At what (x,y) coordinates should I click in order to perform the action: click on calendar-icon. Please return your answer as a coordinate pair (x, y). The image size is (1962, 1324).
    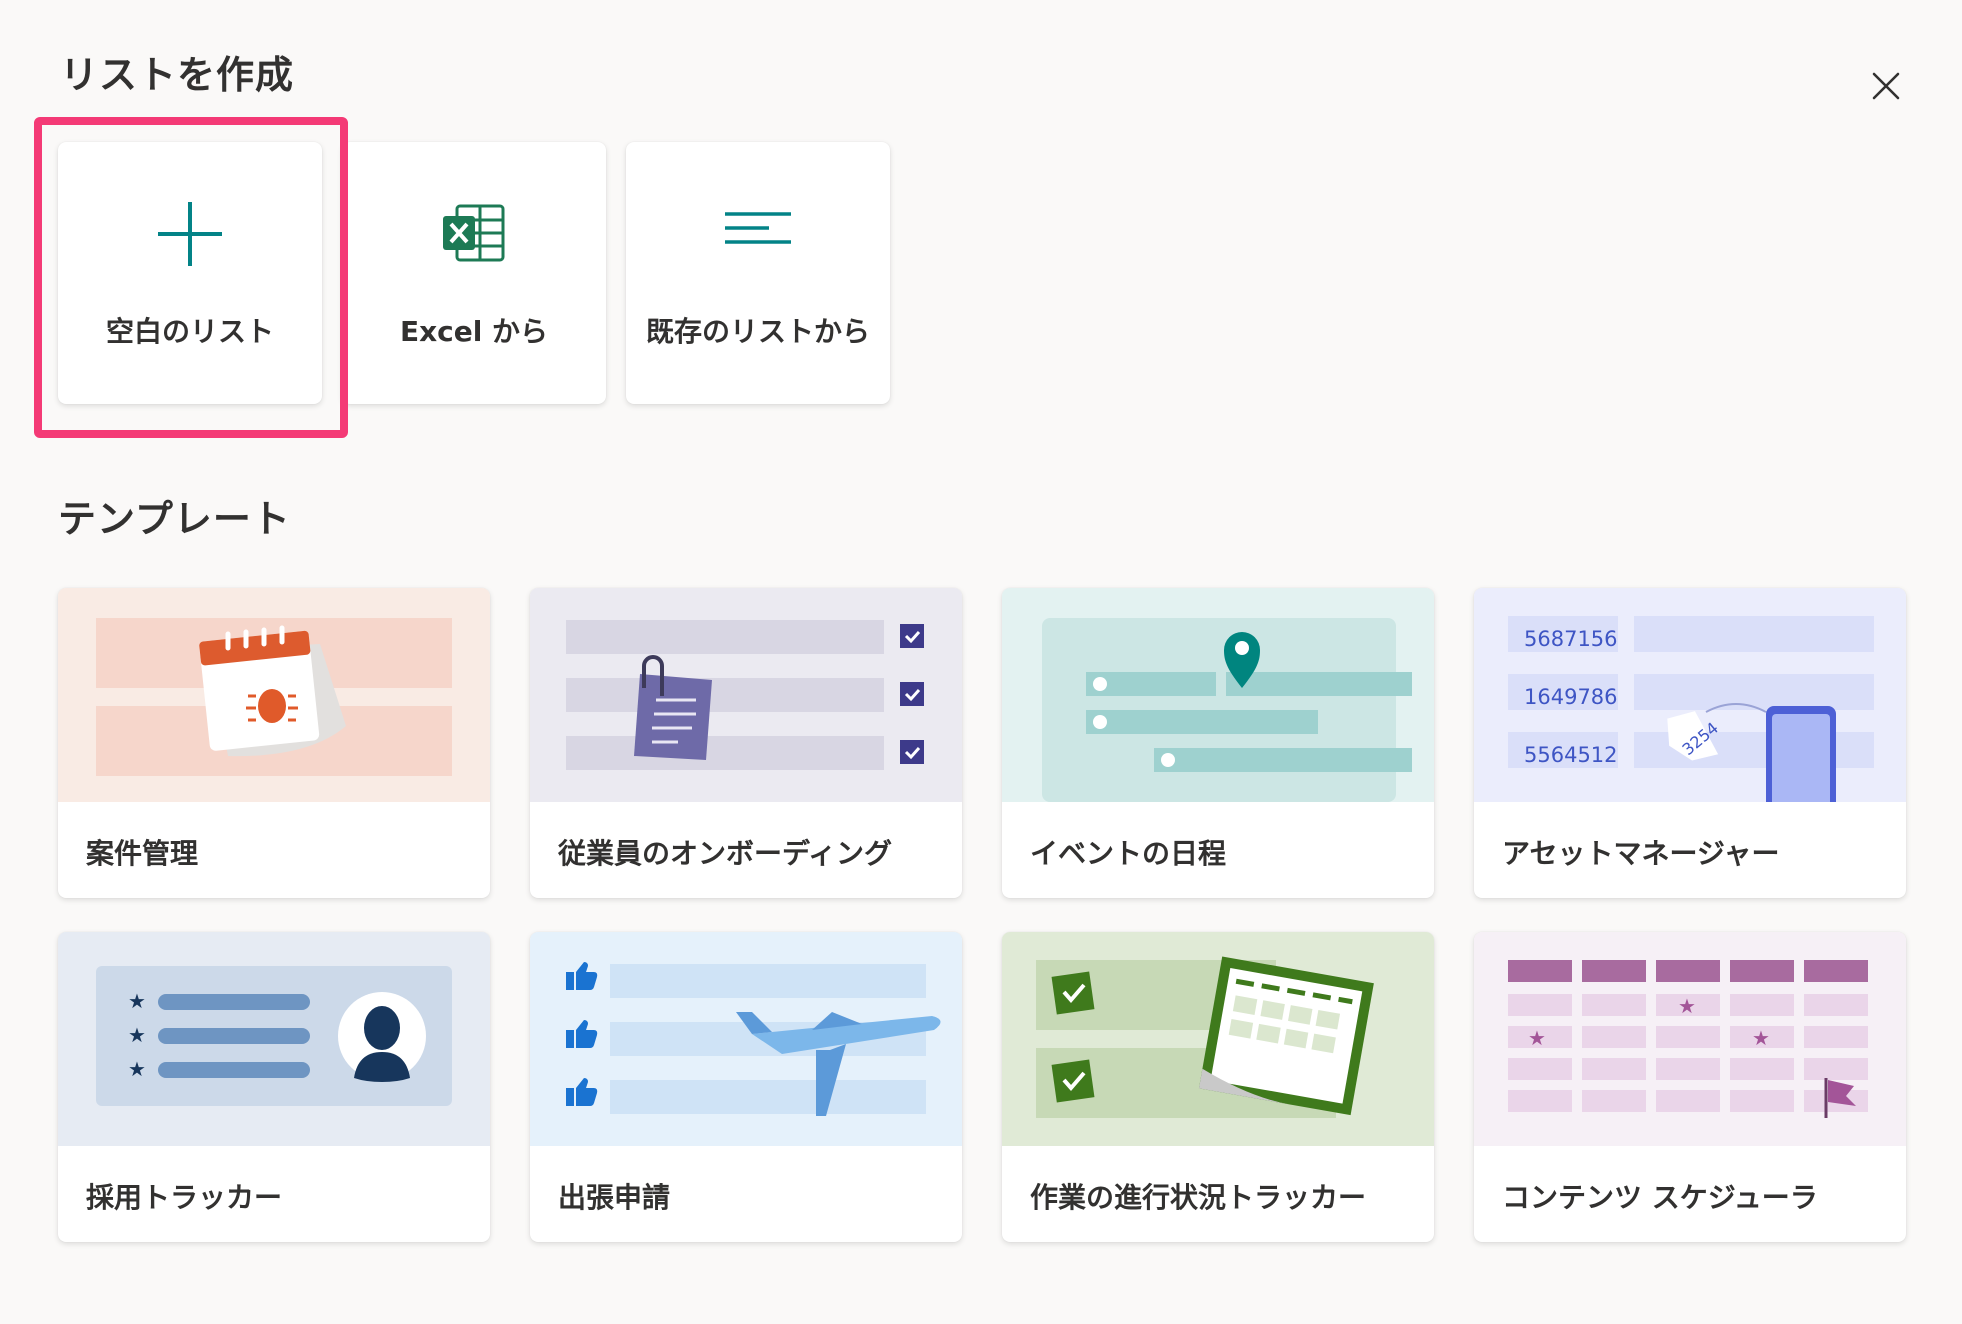
    Looking at the image, I should click on (1286, 1036).